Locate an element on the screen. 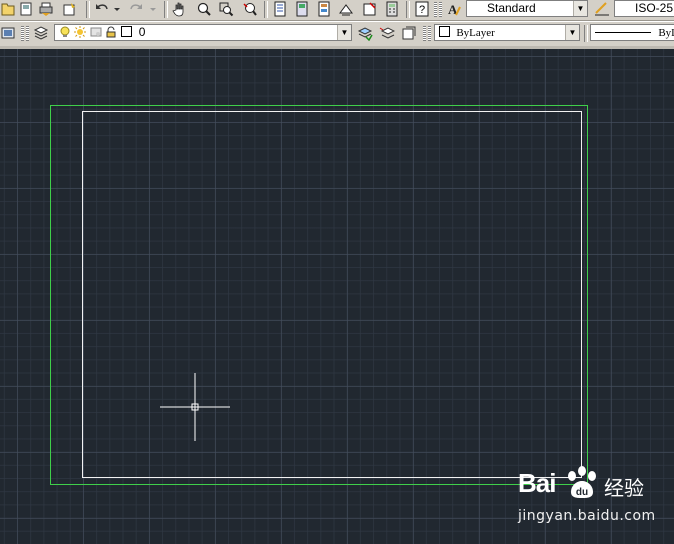 This screenshot has width=674, height=544. dim-style-select: ISO-25 is located at coordinates (644, 8).